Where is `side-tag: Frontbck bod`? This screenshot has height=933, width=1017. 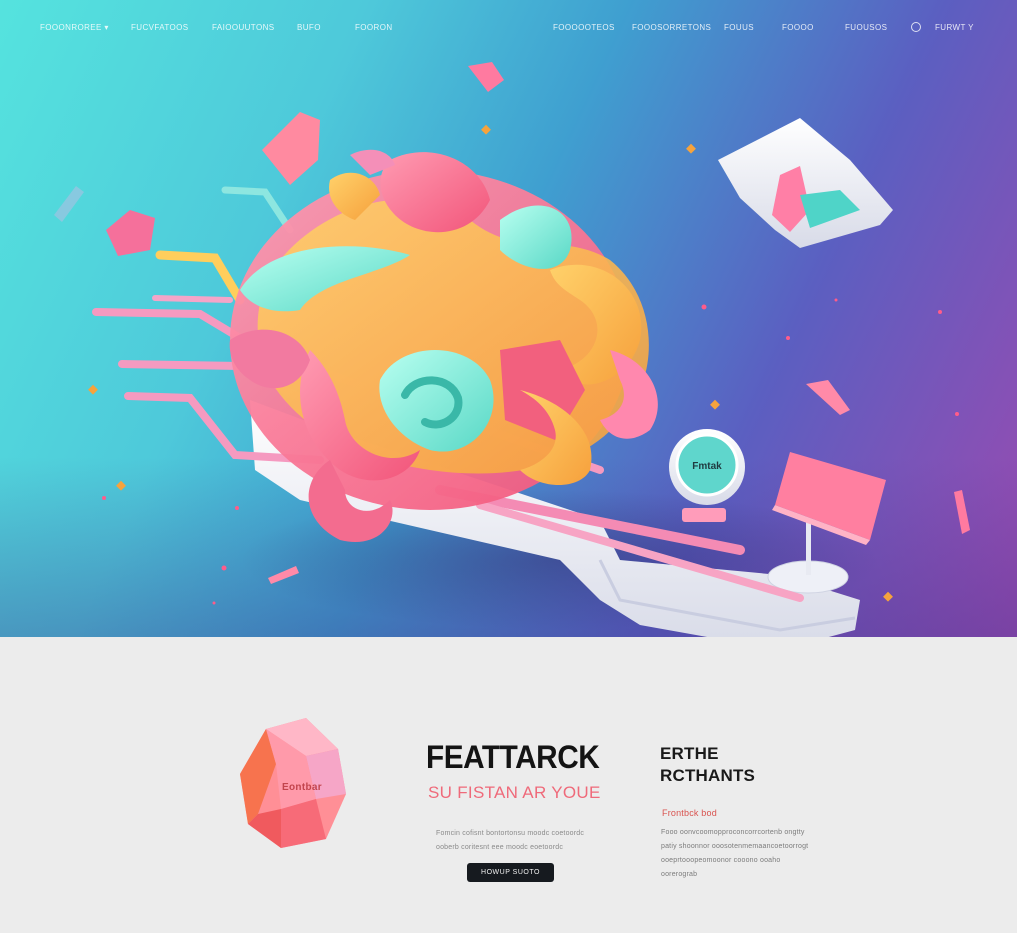 side-tag: Frontbck bod is located at coordinates (689, 813).